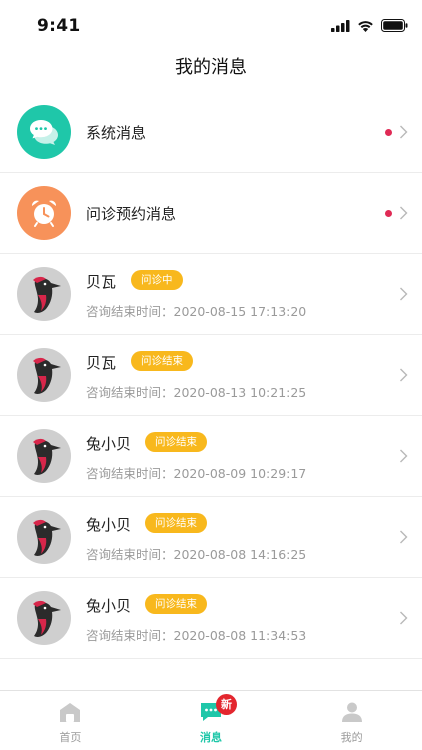 This screenshot has height=750, width=422. I want to click on wifi-icon, so click(365, 26).